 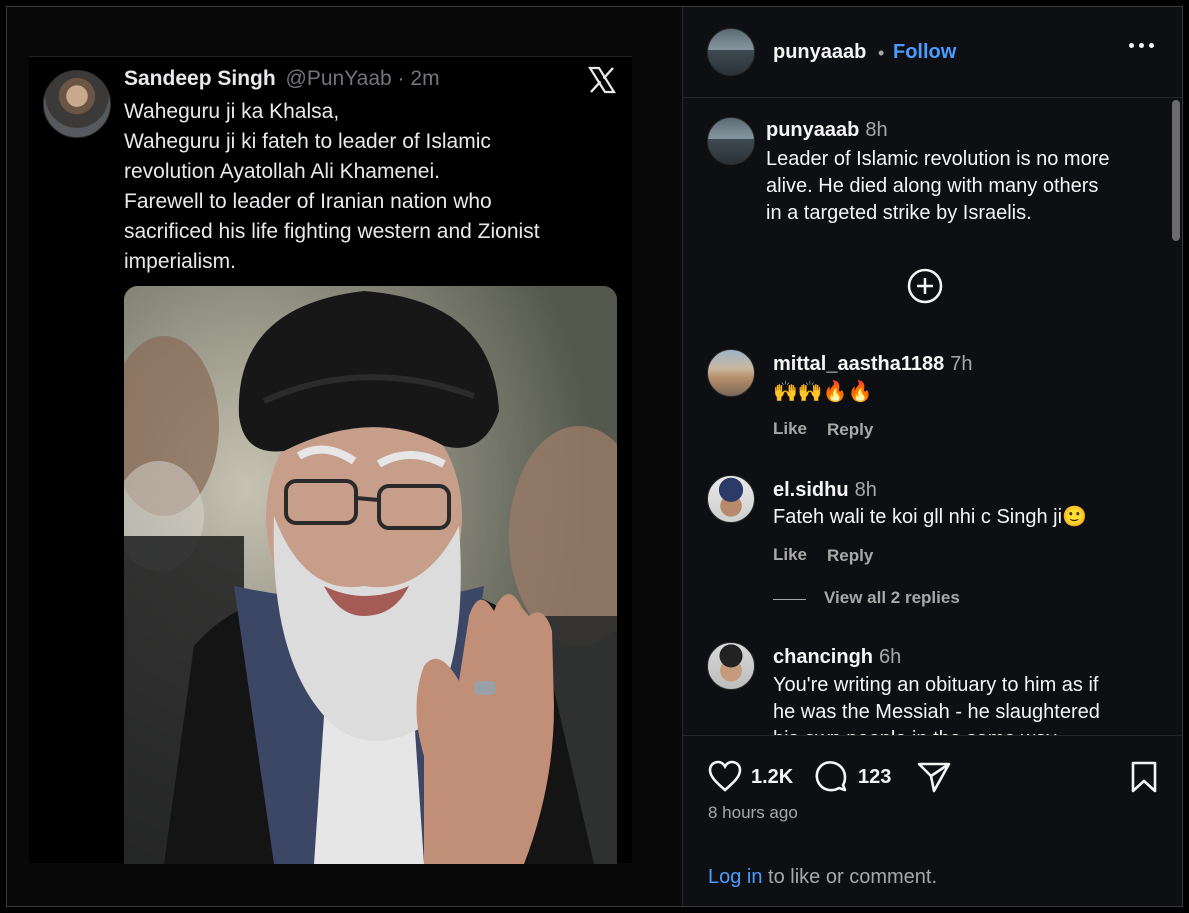 I want to click on comment-time: 6h, so click(x=890, y=657).